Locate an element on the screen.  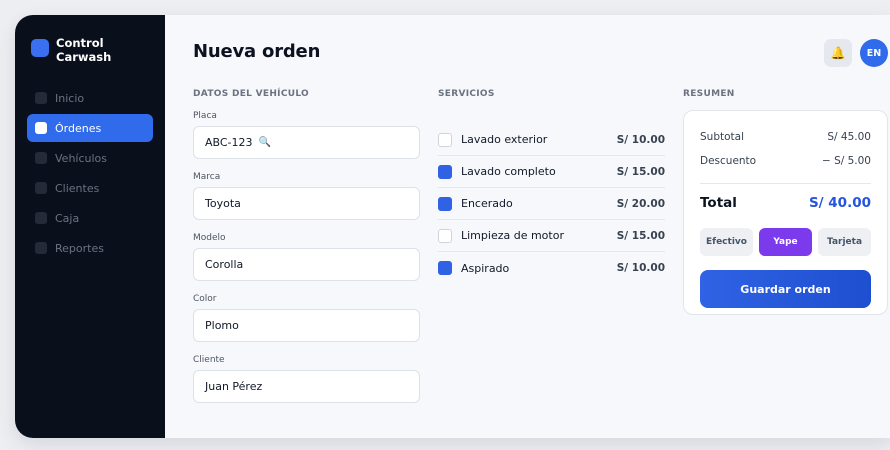
service-row-encerado: Encerado S/ 20.00 is located at coordinates (551, 204).